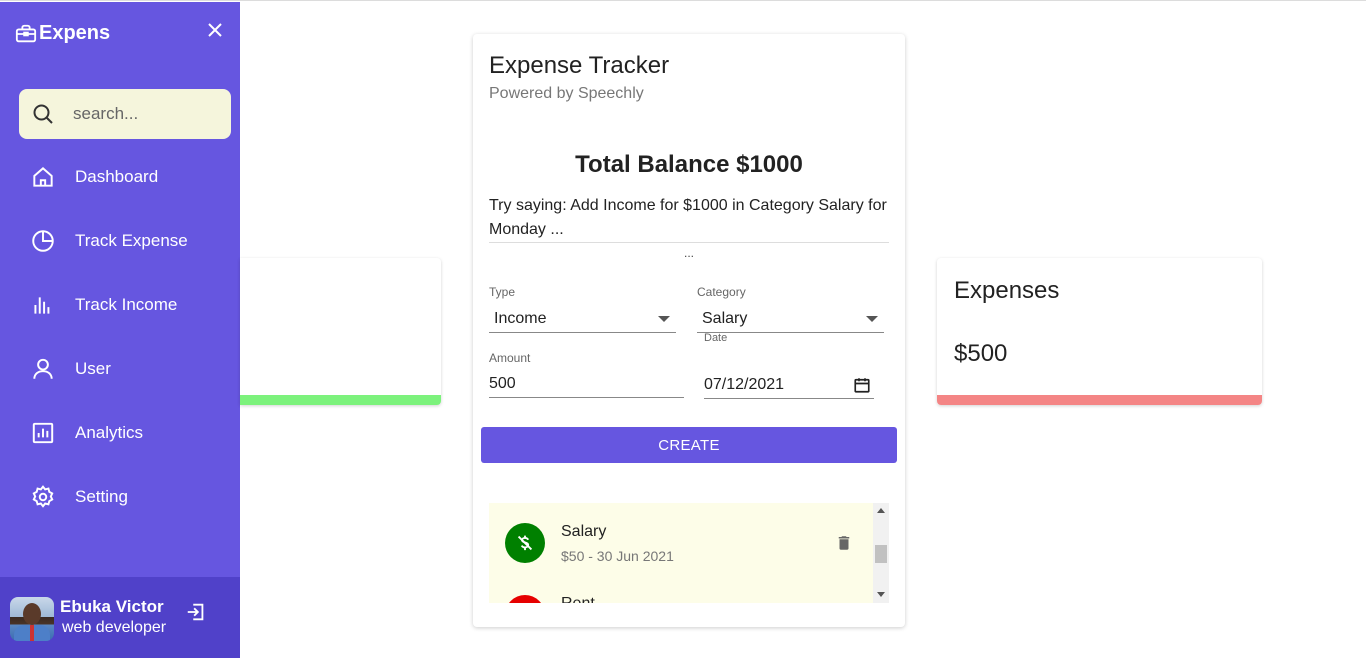 This screenshot has height=658, width=1366. I want to click on sidebar-item-track-income: Track Income, so click(130, 305).